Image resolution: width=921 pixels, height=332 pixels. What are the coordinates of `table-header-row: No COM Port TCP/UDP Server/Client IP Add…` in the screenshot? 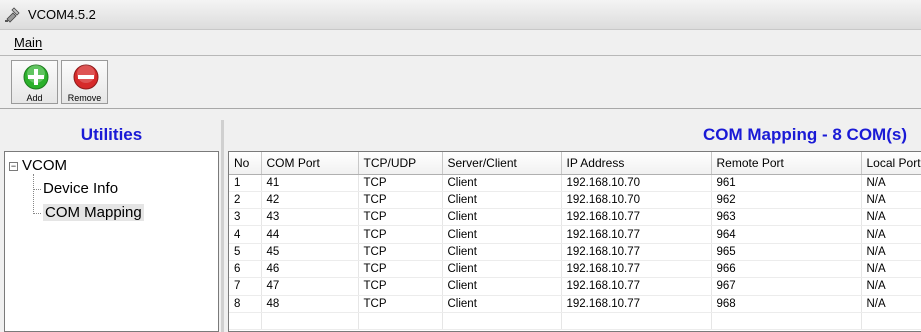 It's located at (575, 163).